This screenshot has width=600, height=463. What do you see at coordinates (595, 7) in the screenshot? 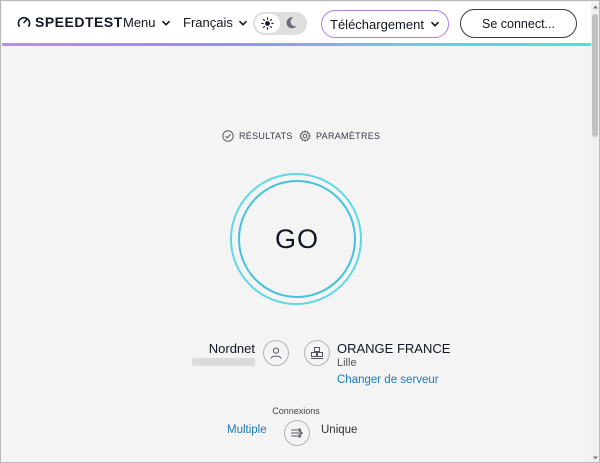
I see `scroll-up-icon` at bounding box center [595, 7].